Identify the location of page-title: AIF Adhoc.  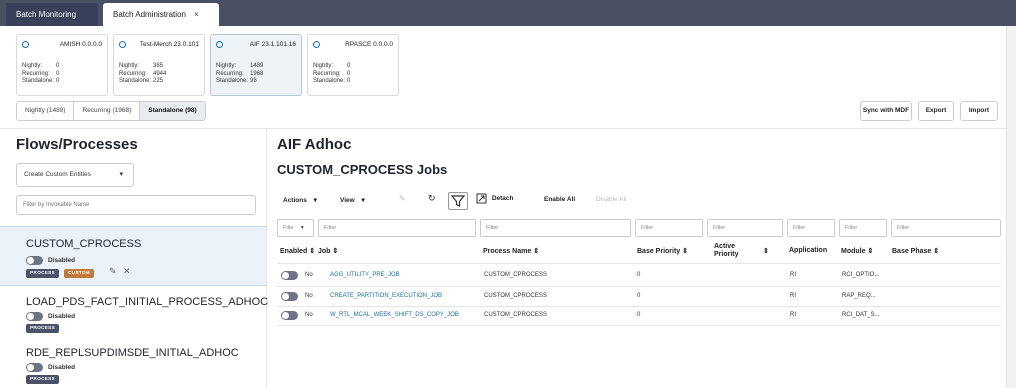
(314, 144).